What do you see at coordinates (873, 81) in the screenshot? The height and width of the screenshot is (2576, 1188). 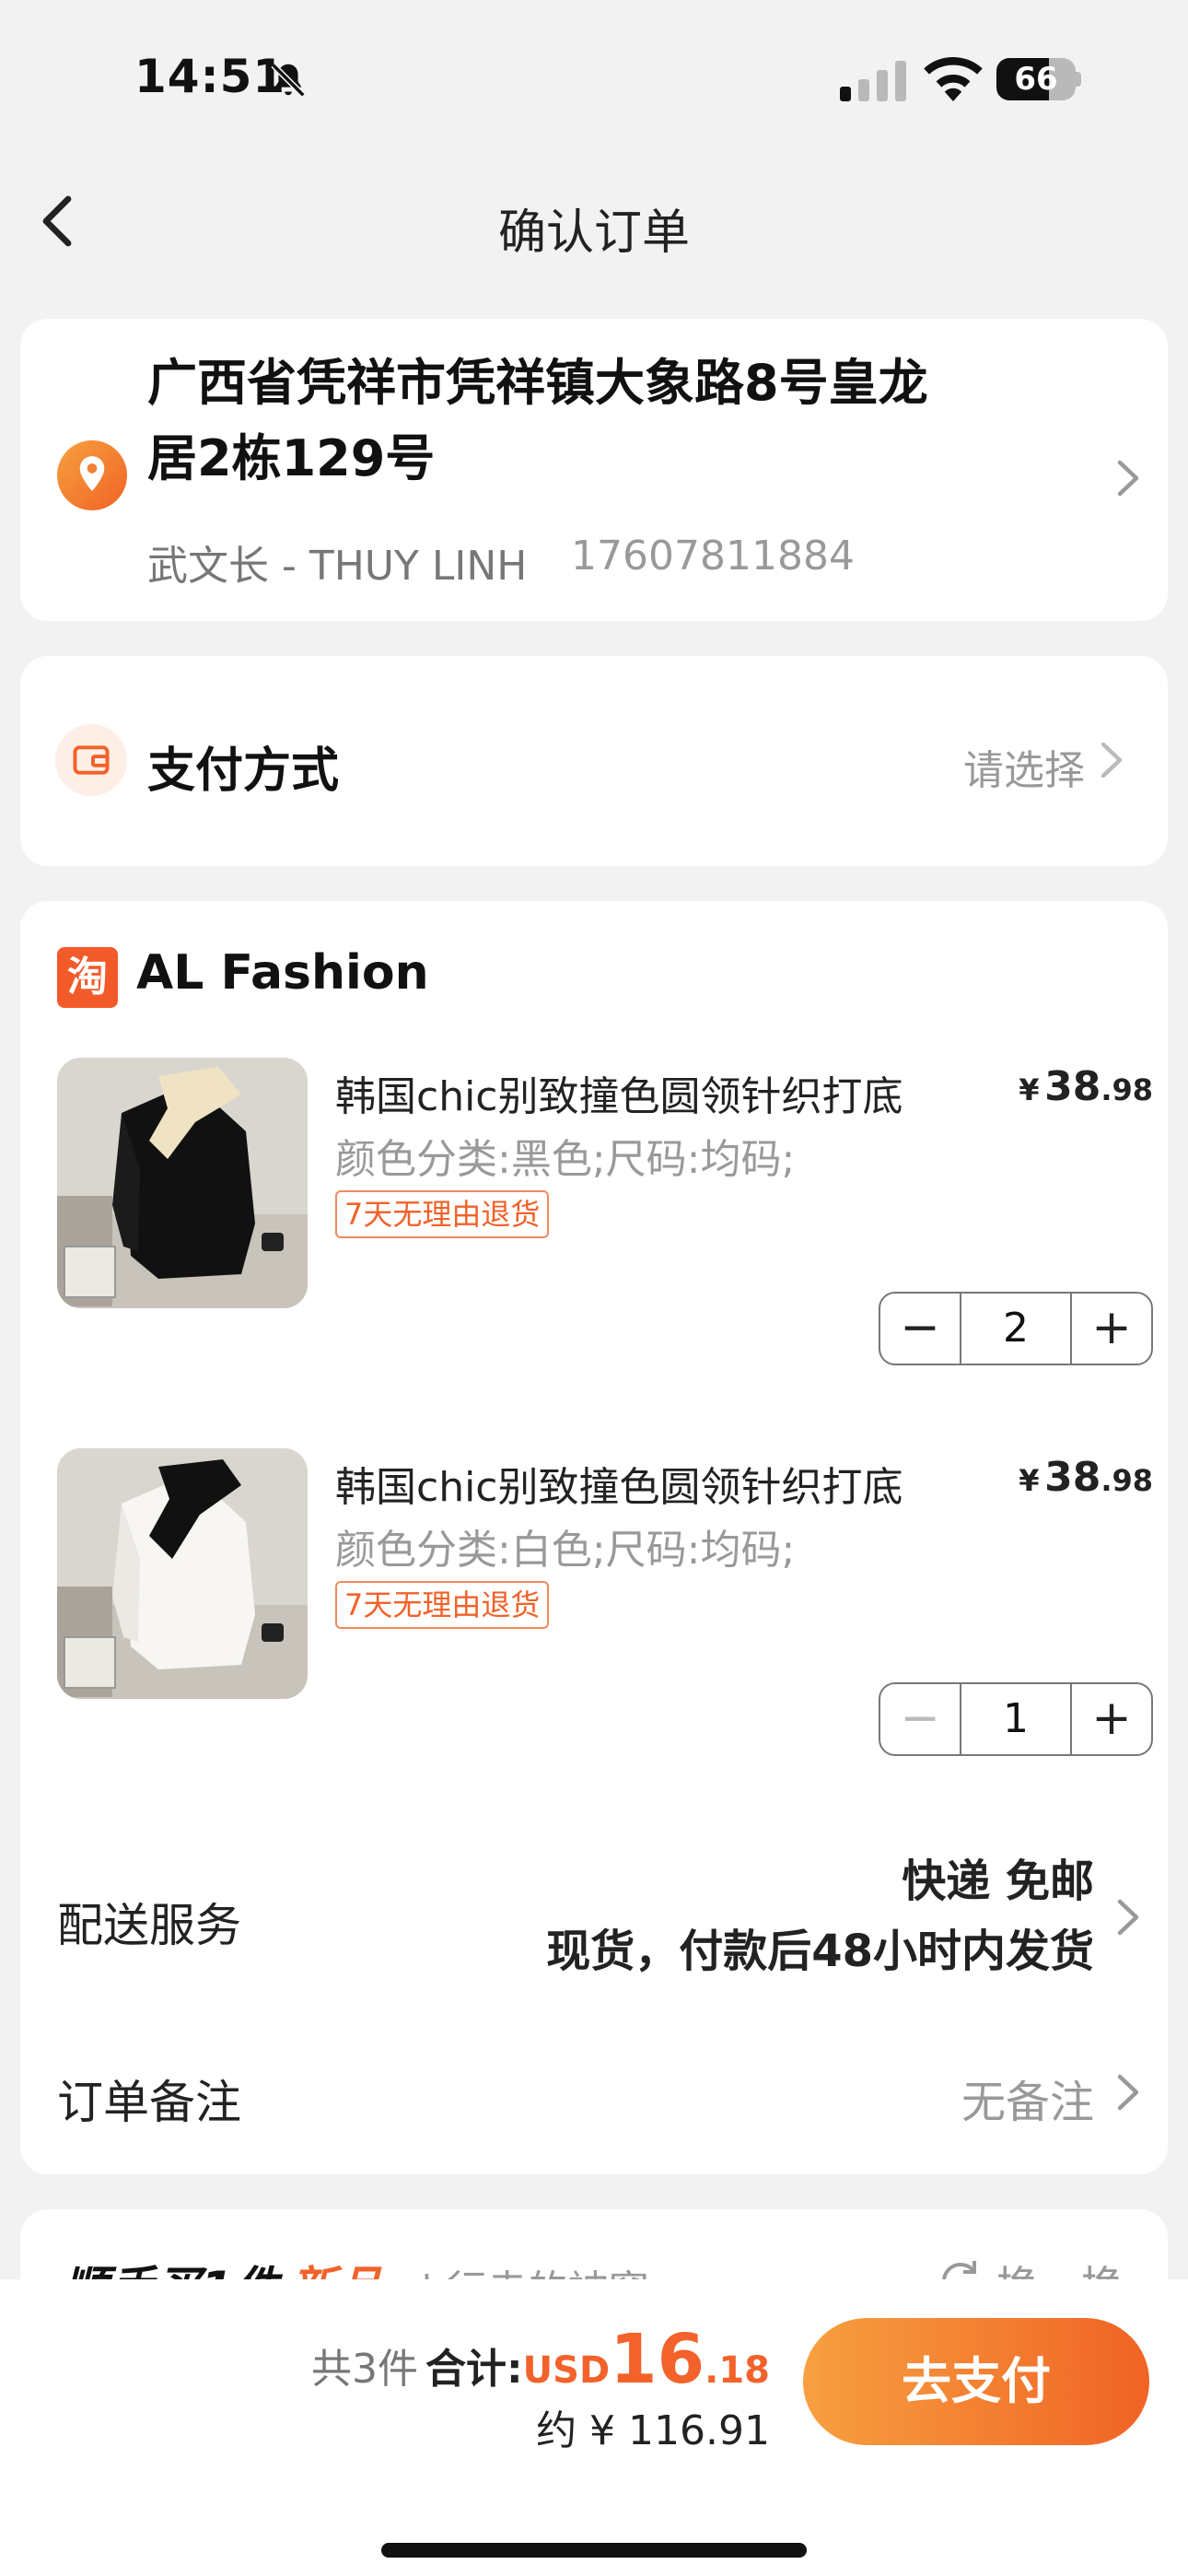 I see `signal-icon` at bounding box center [873, 81].